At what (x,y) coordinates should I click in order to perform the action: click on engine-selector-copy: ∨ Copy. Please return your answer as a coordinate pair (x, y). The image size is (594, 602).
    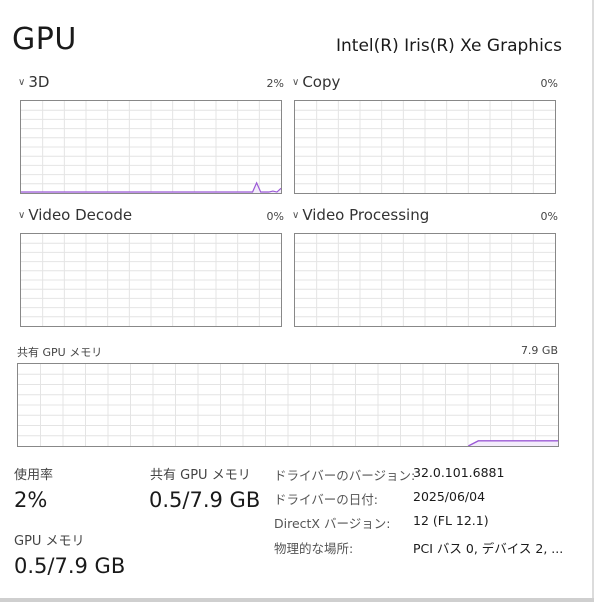
    Looking at the image, I should click on (316, 82).